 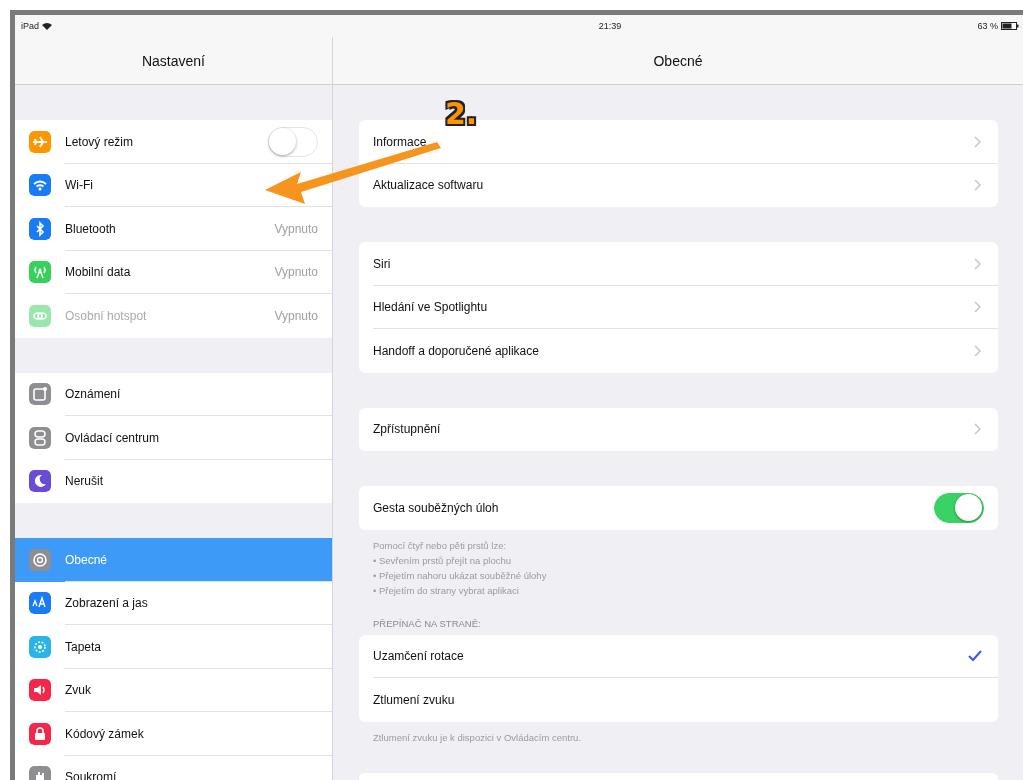 What do you see at coordinates (678, 60) in the screenshot?
I see `page-title: Obecné` at bounding box center [678, 60].